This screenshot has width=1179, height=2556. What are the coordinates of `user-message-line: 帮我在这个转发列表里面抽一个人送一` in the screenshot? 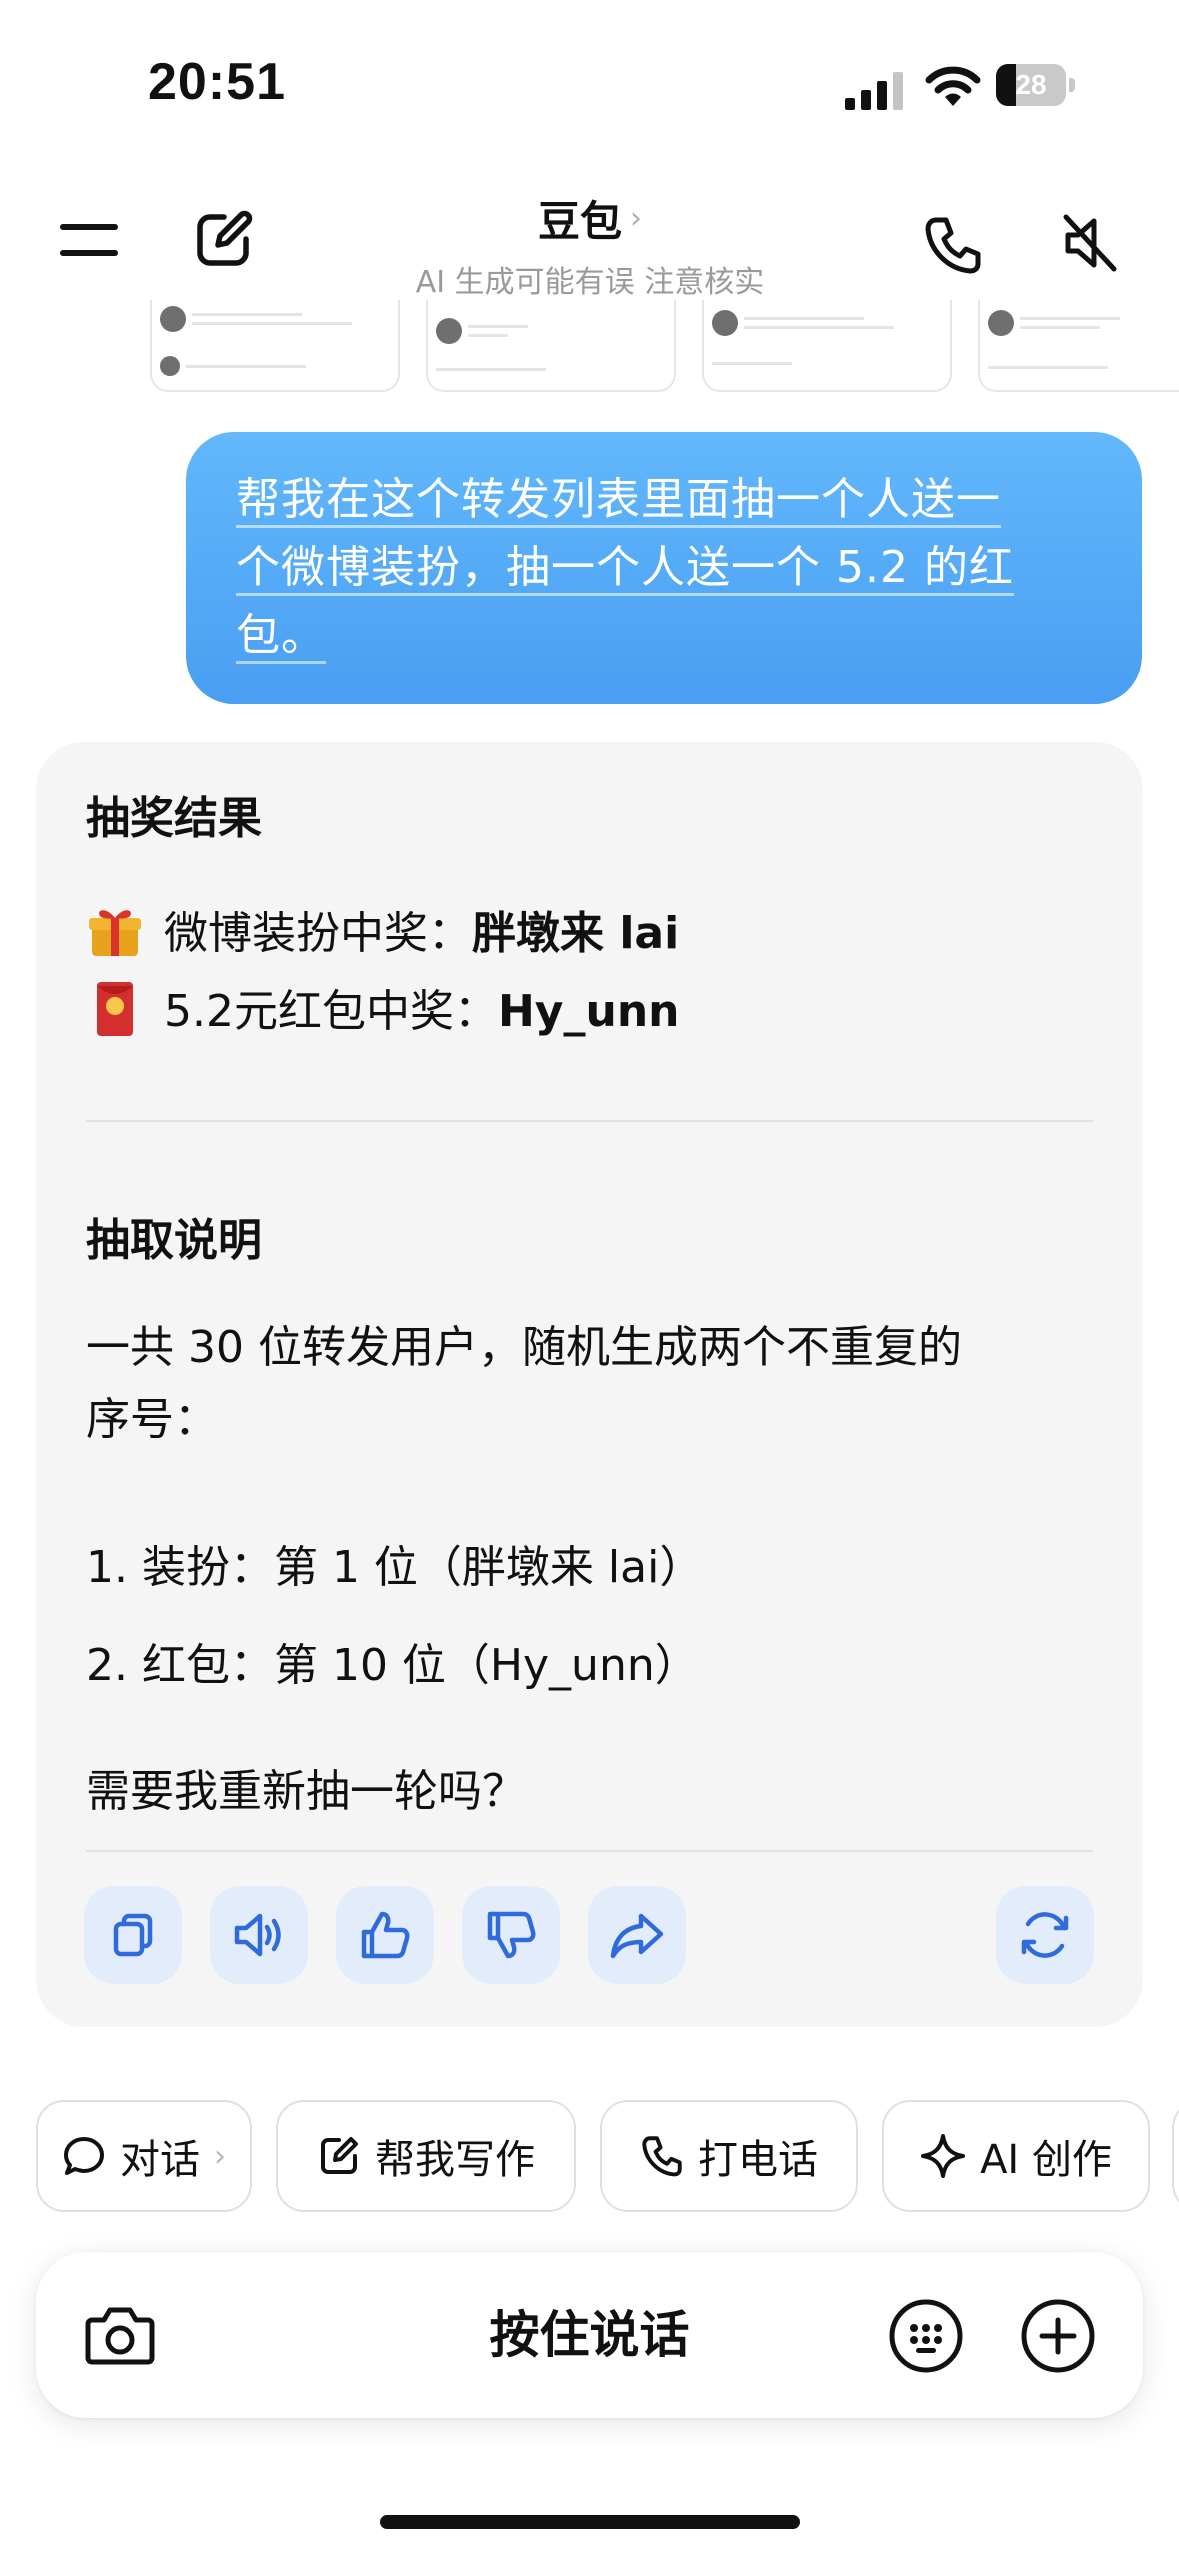 It's located at (618, 501).